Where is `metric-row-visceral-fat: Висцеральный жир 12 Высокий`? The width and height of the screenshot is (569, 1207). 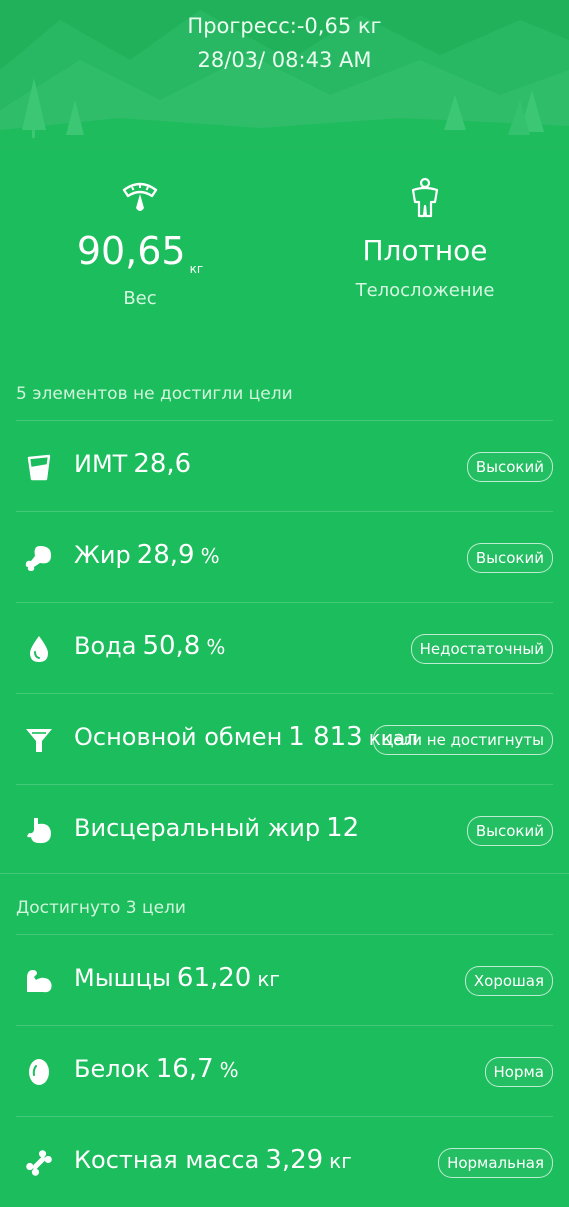
metric-row-visceral-fat: Висцеральный жир 12 Высокий is located at coordinates (284, 830).